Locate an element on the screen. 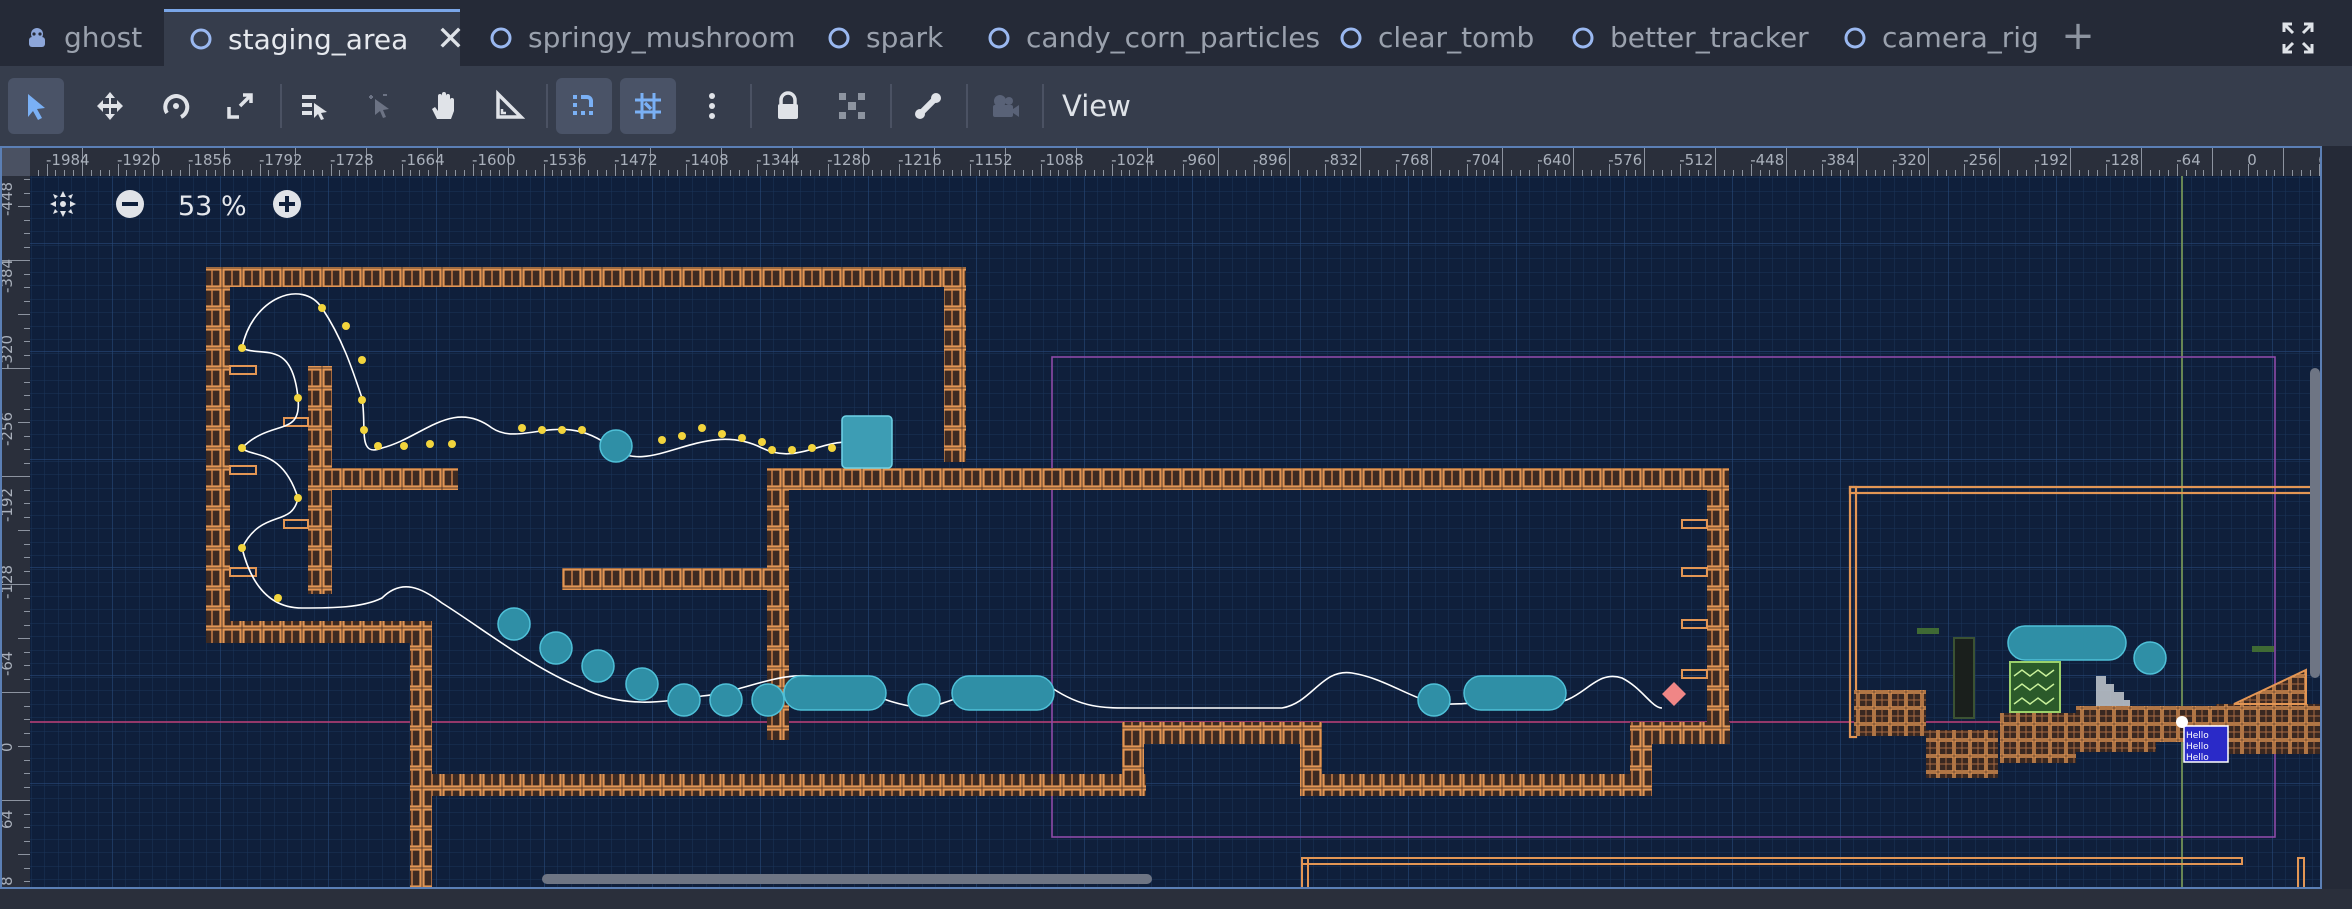 Image resolution: width=2352 pixels, height=909 pixels. ruler-y-label: 0 is located at coordinates (9, 748).